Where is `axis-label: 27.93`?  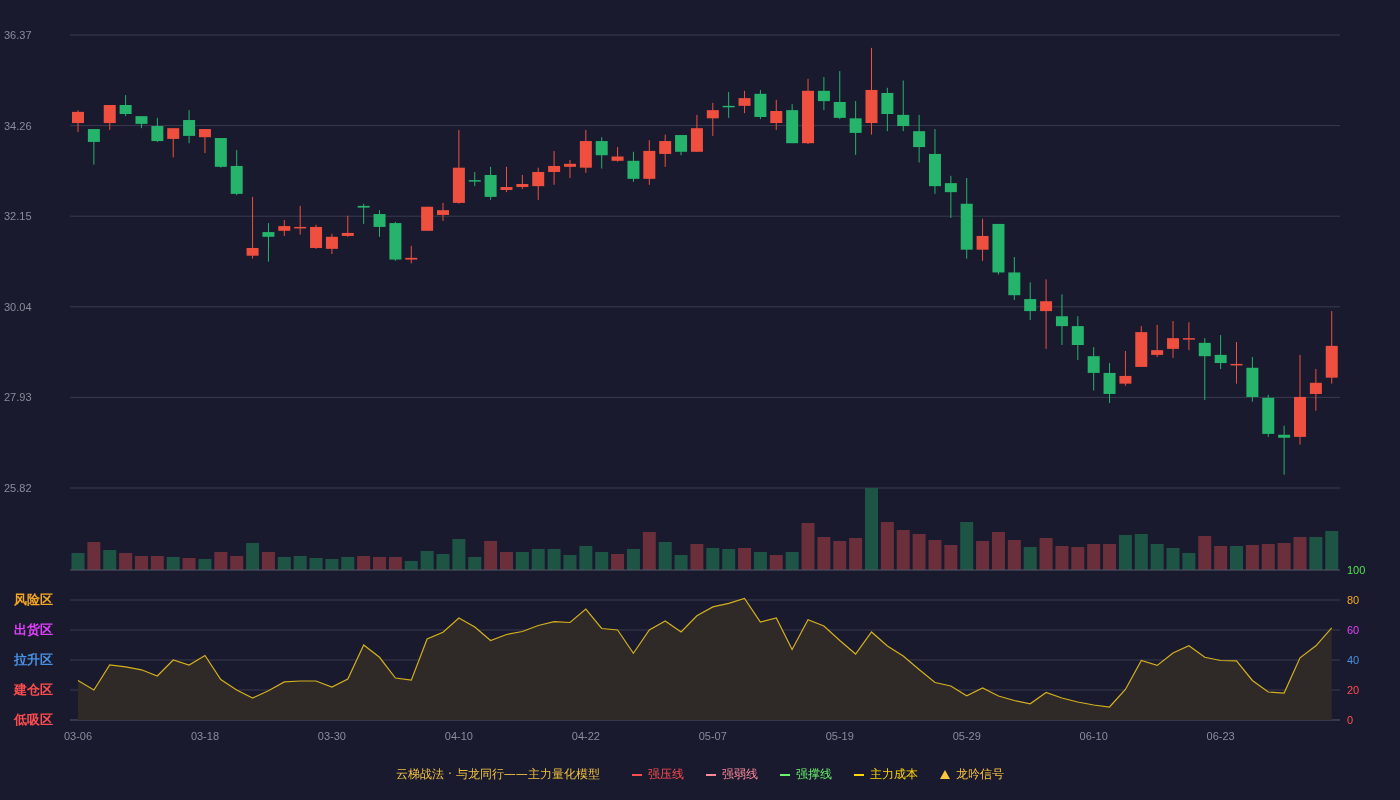 axis-label: 27.93 is located at coordinates (18, 397).